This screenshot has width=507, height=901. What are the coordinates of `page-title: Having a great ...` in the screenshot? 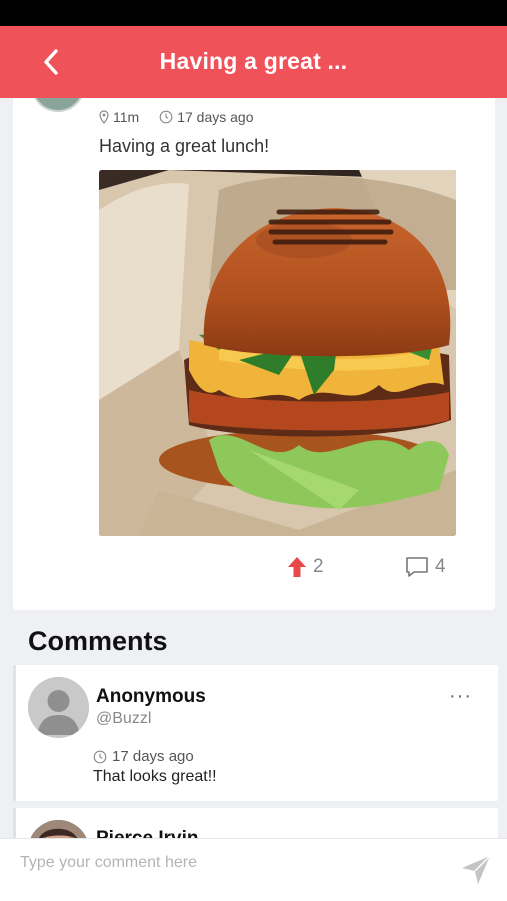 It's located at (253, 61).